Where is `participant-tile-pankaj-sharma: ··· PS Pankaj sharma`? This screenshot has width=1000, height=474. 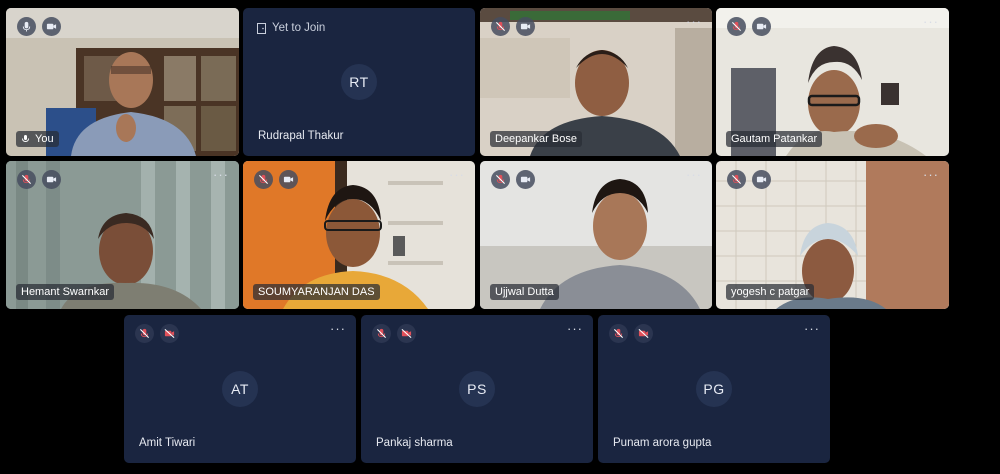
participant-tile-pankaj-sharma: ··· PS Pankaj sharma is located at coordinates (477, 389).